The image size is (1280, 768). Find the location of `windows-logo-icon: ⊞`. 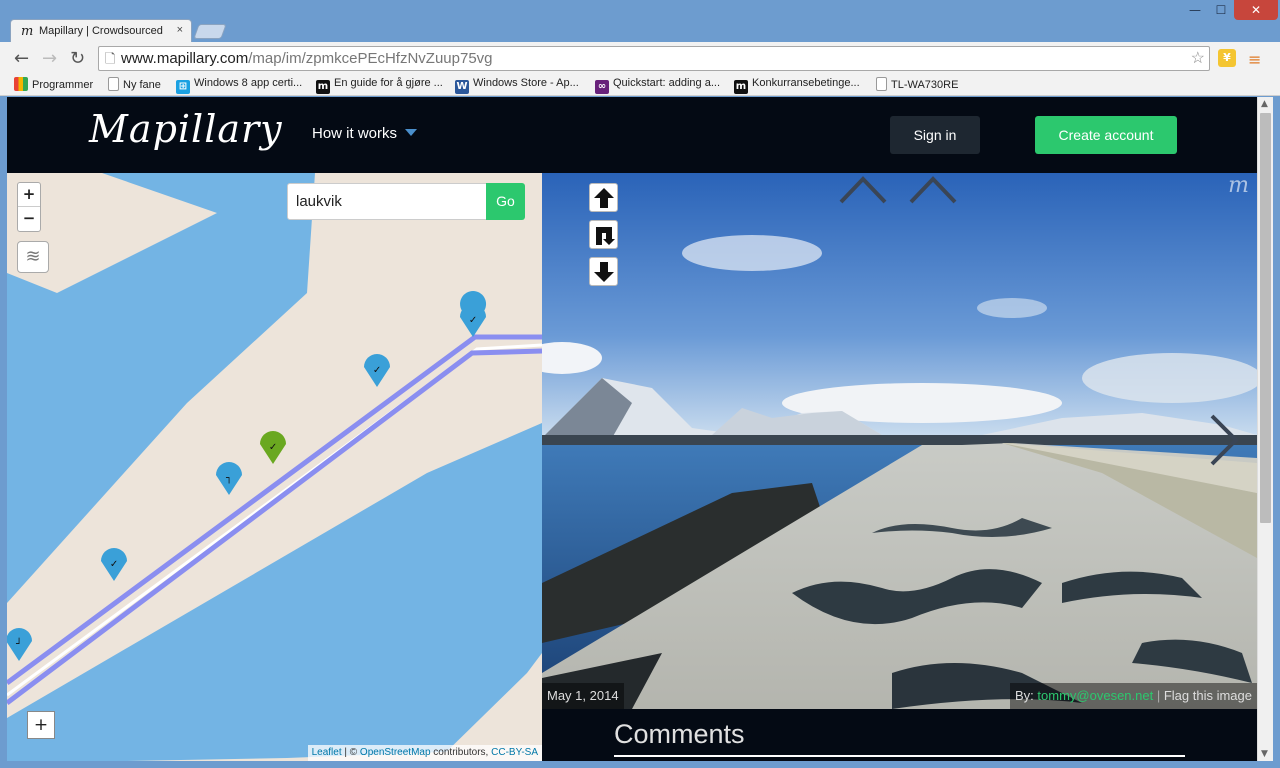

windows-logo-icon: ⊞ is located at coordinates (183, 87).